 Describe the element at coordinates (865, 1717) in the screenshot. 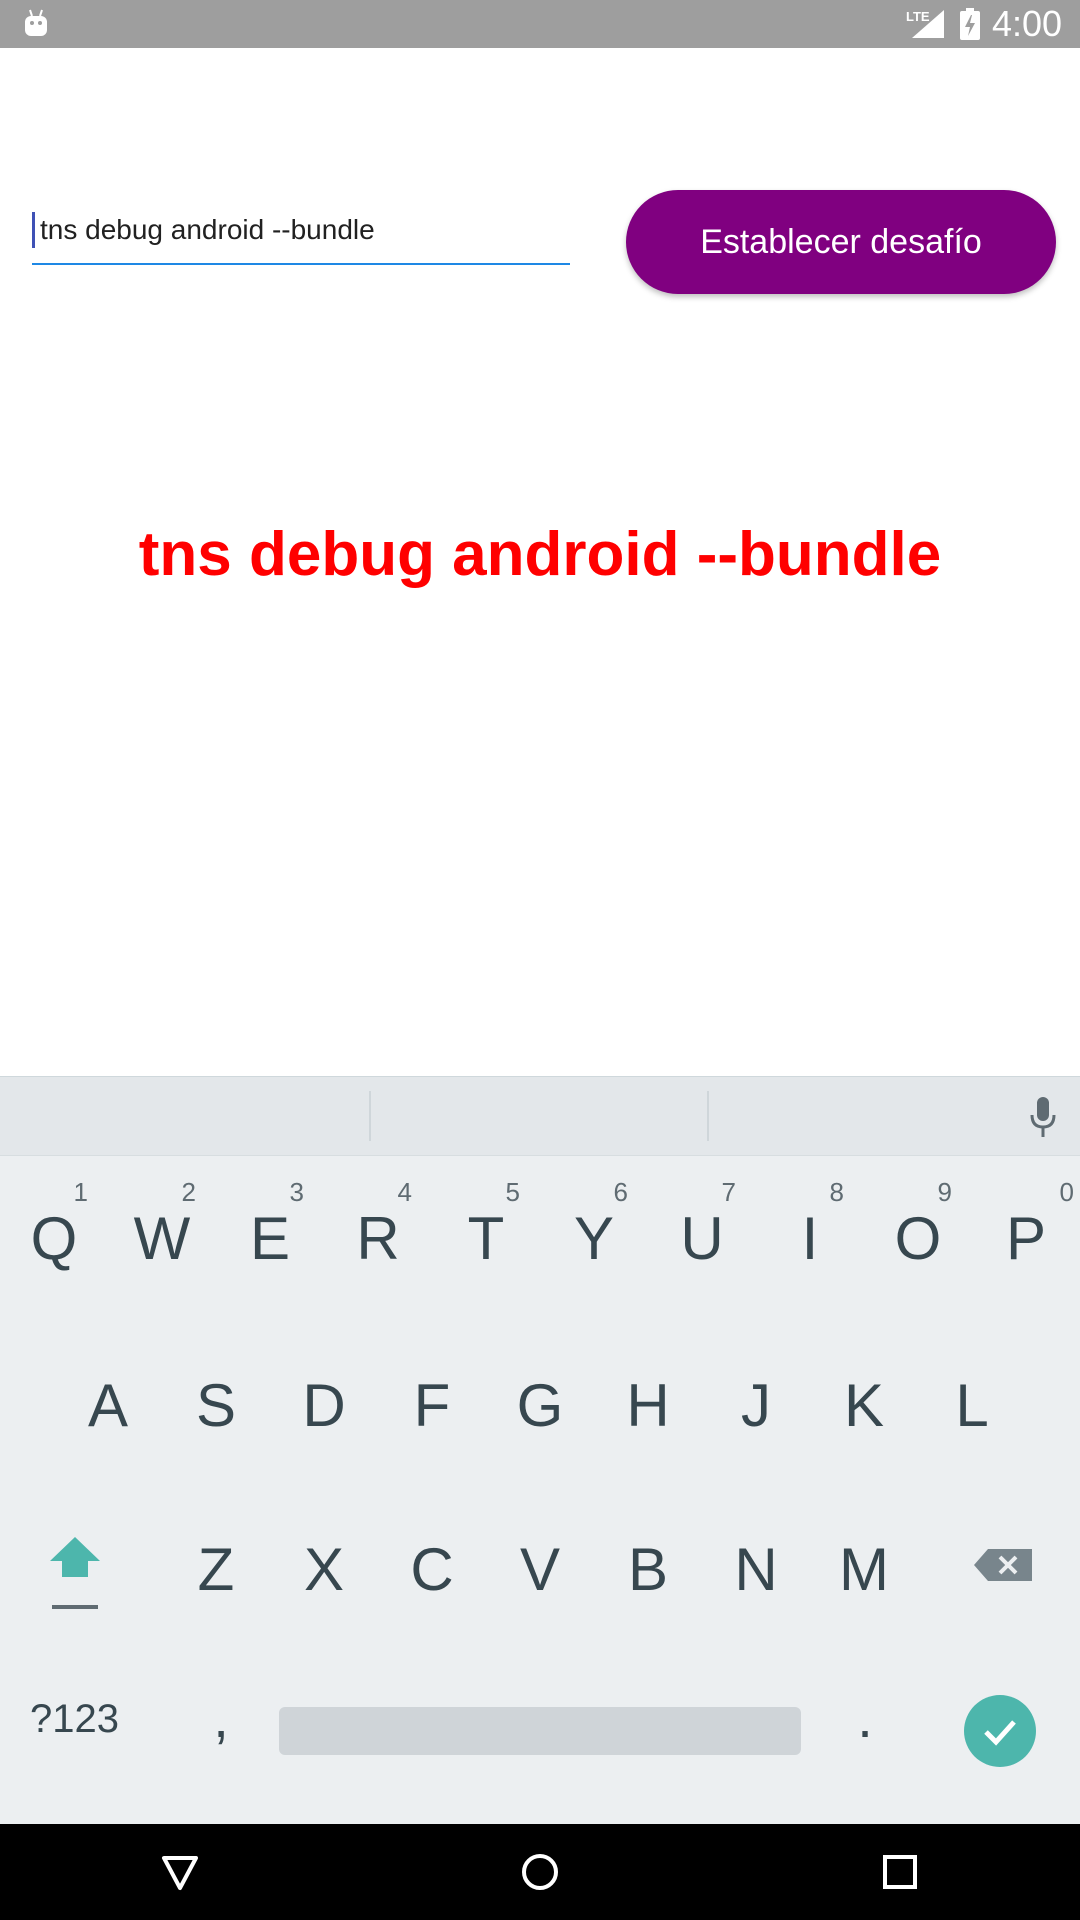

I see `period-key: .` at that location.